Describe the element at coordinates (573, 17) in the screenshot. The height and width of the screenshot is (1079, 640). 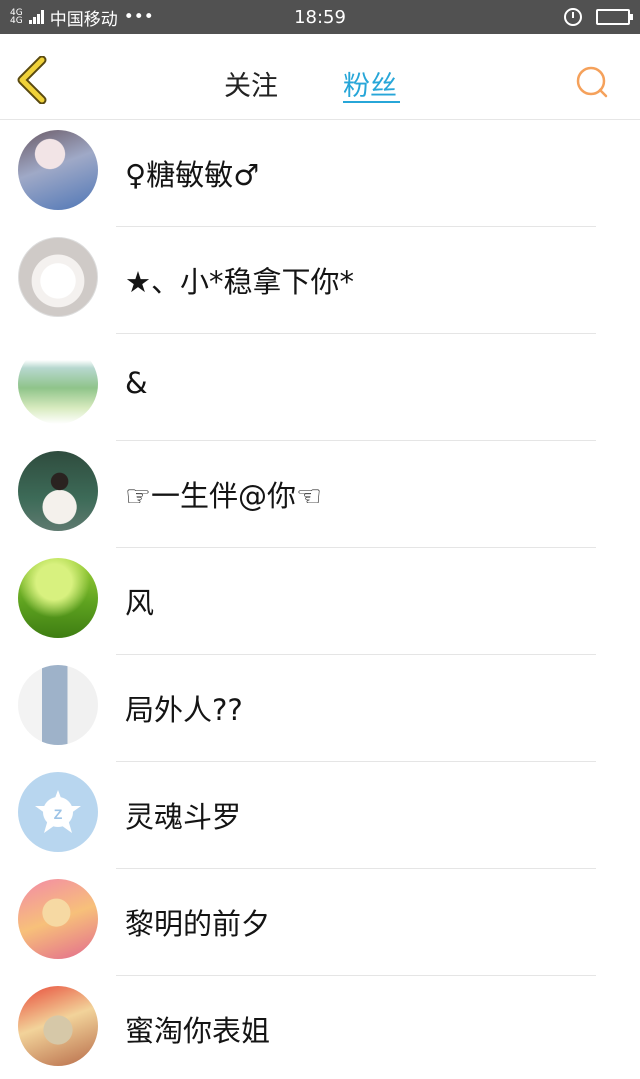
I see `alarm-icon` at that location.